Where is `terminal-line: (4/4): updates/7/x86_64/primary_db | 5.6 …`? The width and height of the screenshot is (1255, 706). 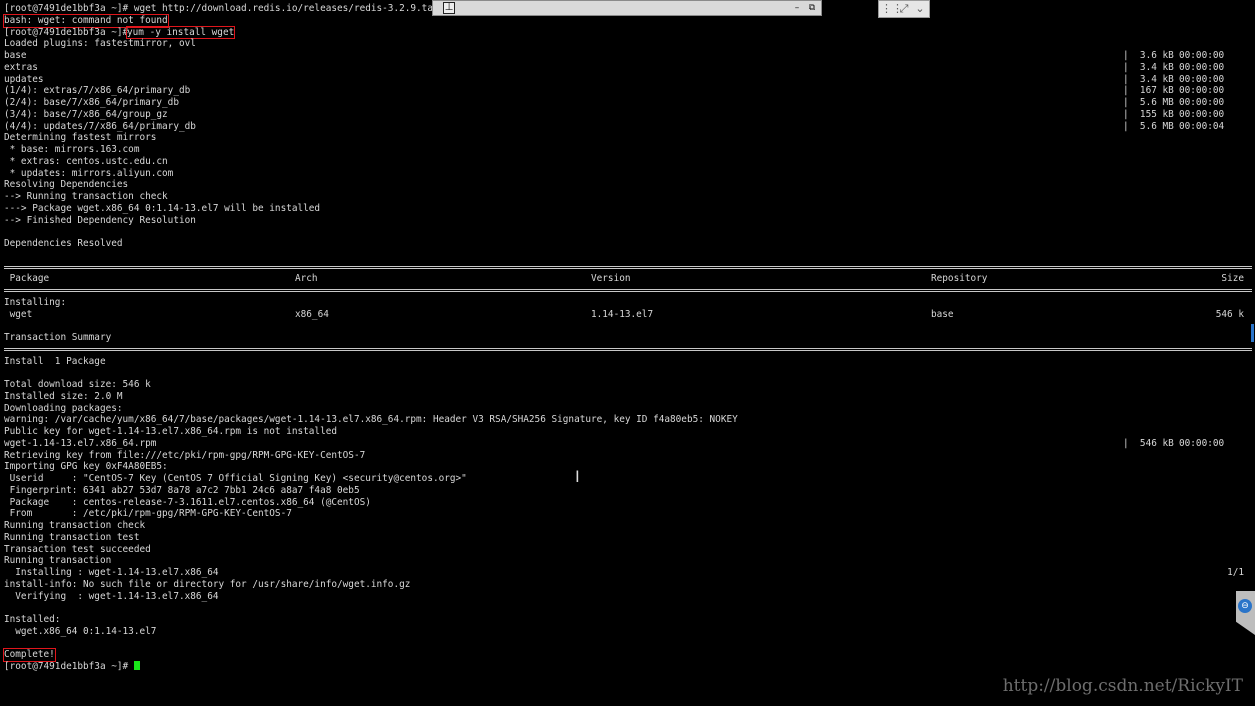 terminal-line: (4/4): updates/7/x86_64/primary_db | 5.6 … is located at coordinates (628, 127).